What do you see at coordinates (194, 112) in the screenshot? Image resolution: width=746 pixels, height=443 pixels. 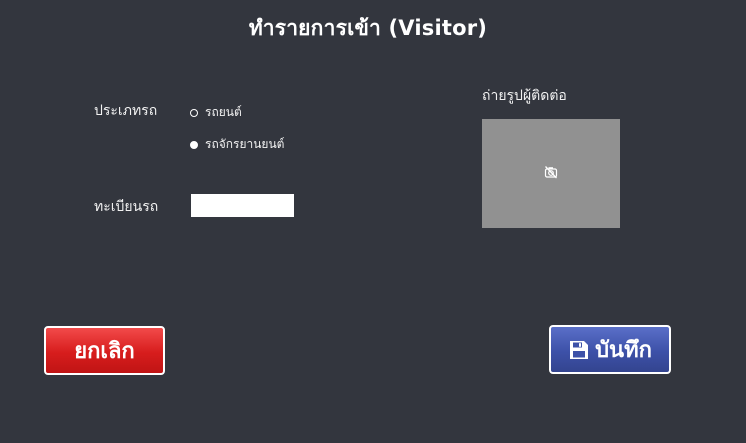 I see `radio-button-car` at bounding box center [194, 112].